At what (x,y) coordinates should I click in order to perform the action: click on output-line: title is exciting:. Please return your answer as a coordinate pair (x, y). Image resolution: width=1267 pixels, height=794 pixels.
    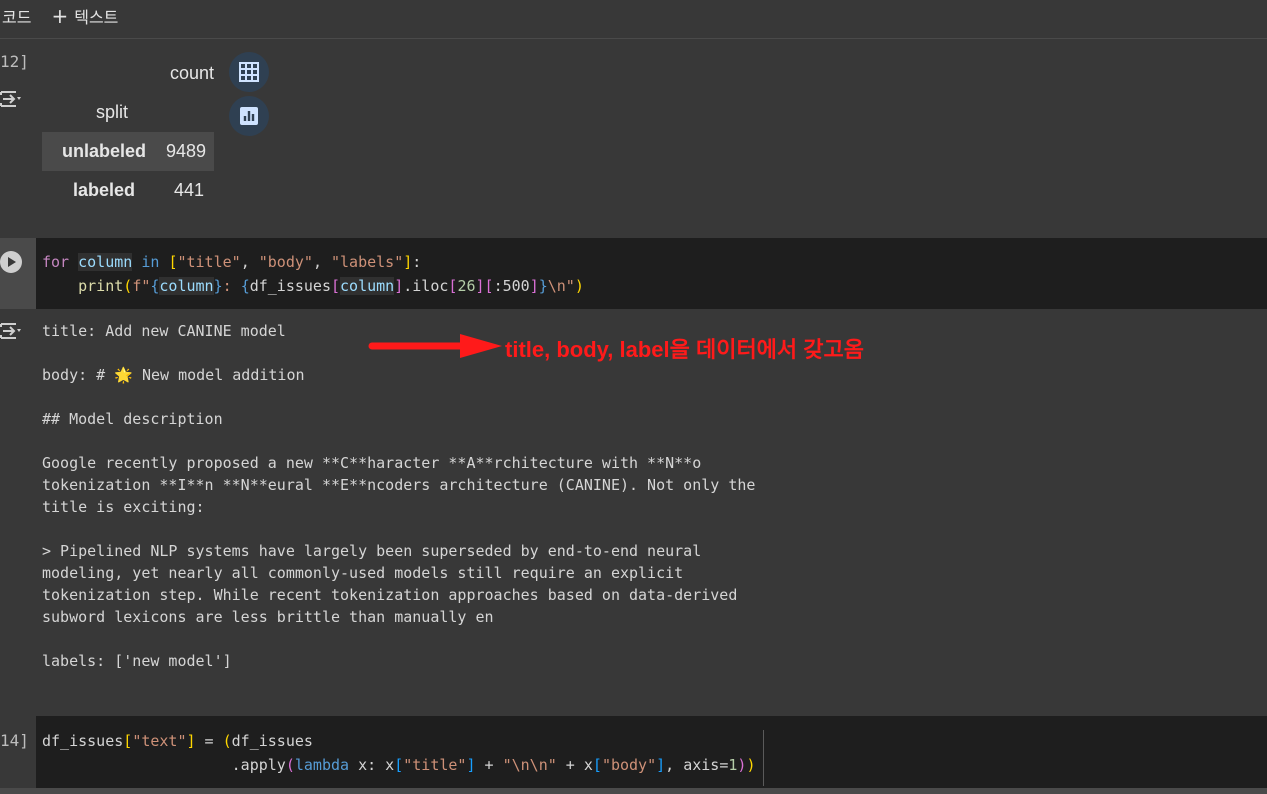
    Looking at the image, I should click on (123, 507).